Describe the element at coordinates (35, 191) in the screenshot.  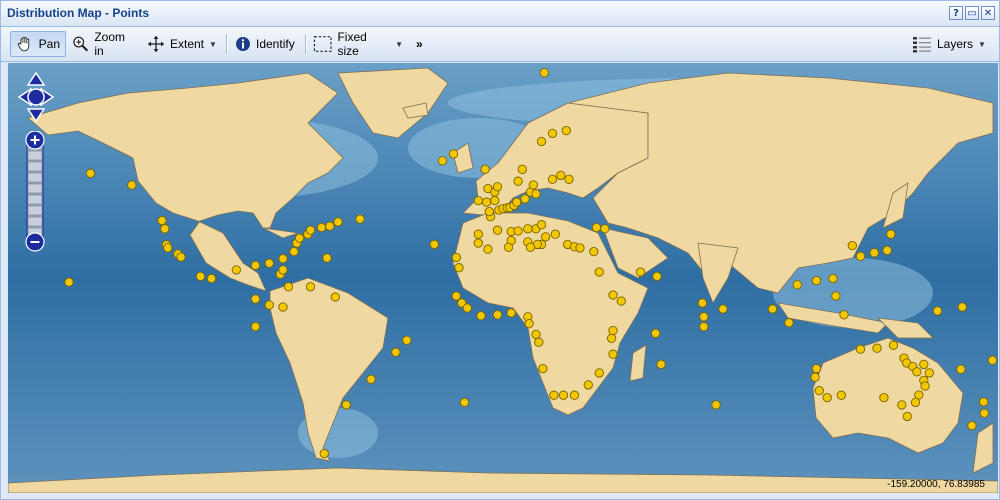
I see `zoom-slider` at that location.